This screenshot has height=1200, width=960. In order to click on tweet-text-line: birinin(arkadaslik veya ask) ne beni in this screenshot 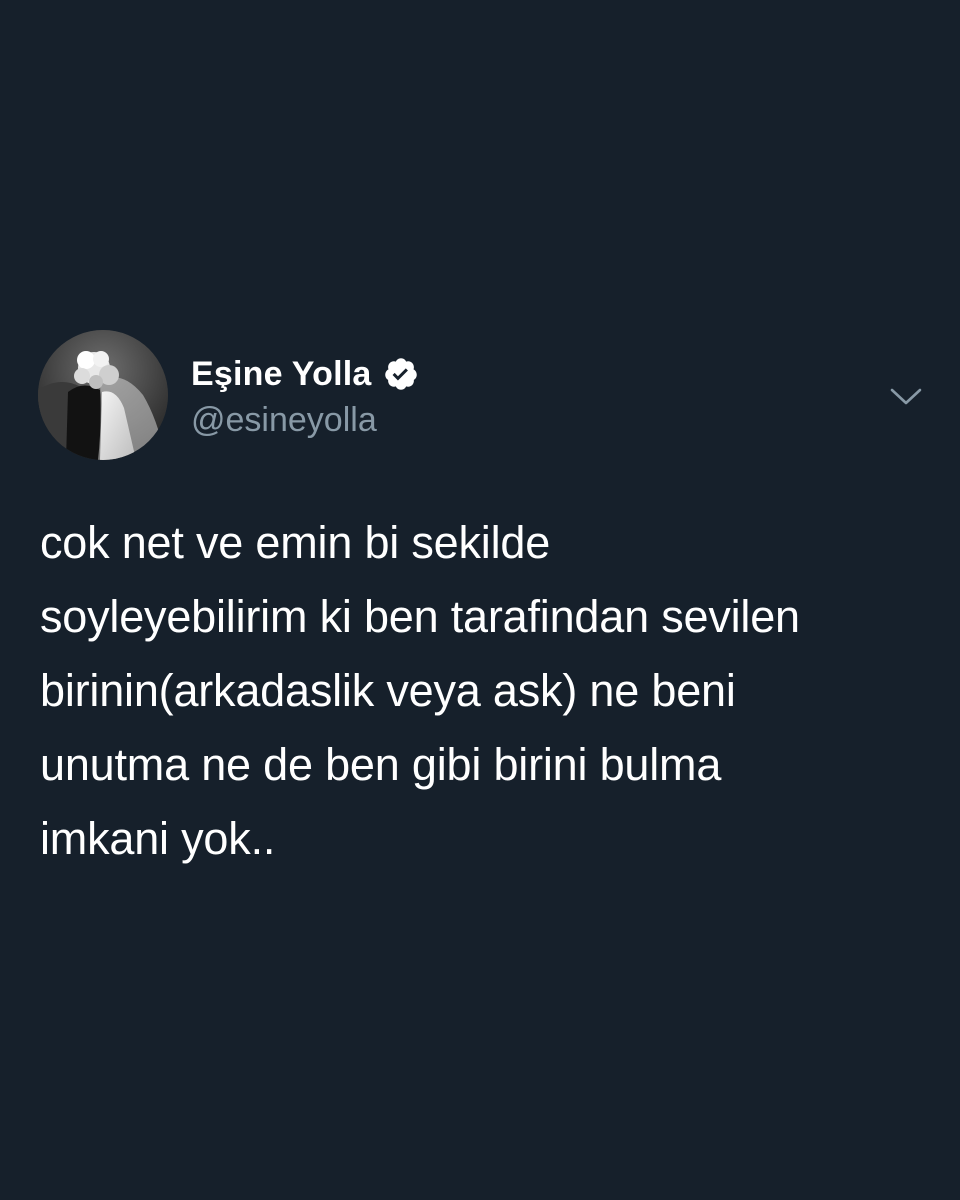, I will do `click(388, 690)`.